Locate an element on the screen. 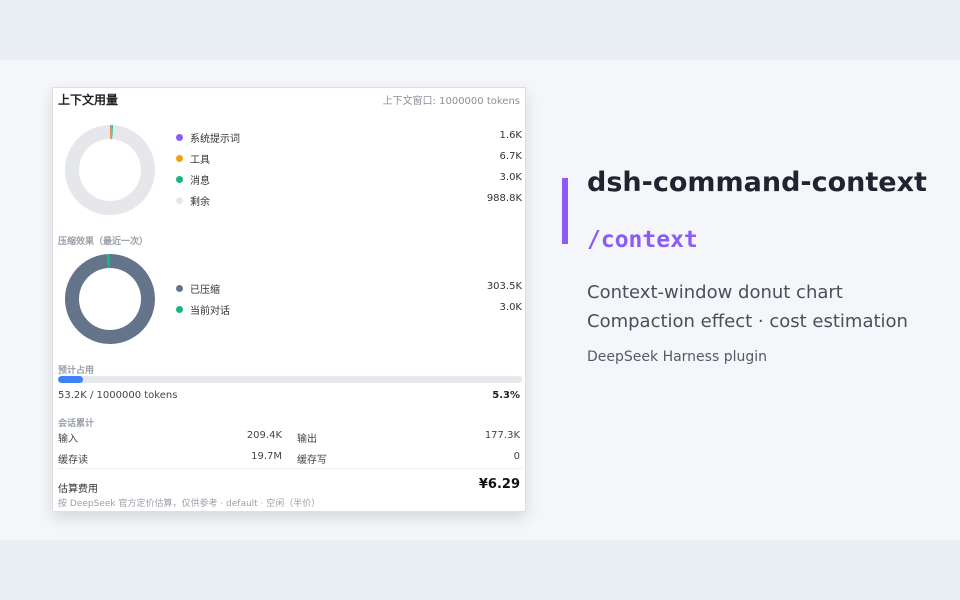 Image resolution: width=960 pixels, height=600 pixels. legend-label: 当前对话 is located at coordinates (210, 311).